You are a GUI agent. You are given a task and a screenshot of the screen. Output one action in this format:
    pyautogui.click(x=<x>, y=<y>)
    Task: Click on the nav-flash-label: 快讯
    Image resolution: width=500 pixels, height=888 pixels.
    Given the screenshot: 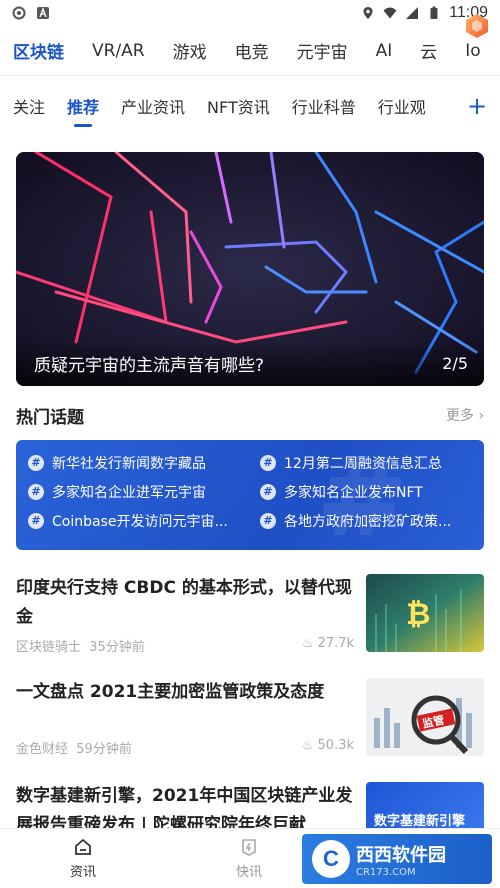 What is the action you would take?
    pyautogui.click(x=248, y=872)
    